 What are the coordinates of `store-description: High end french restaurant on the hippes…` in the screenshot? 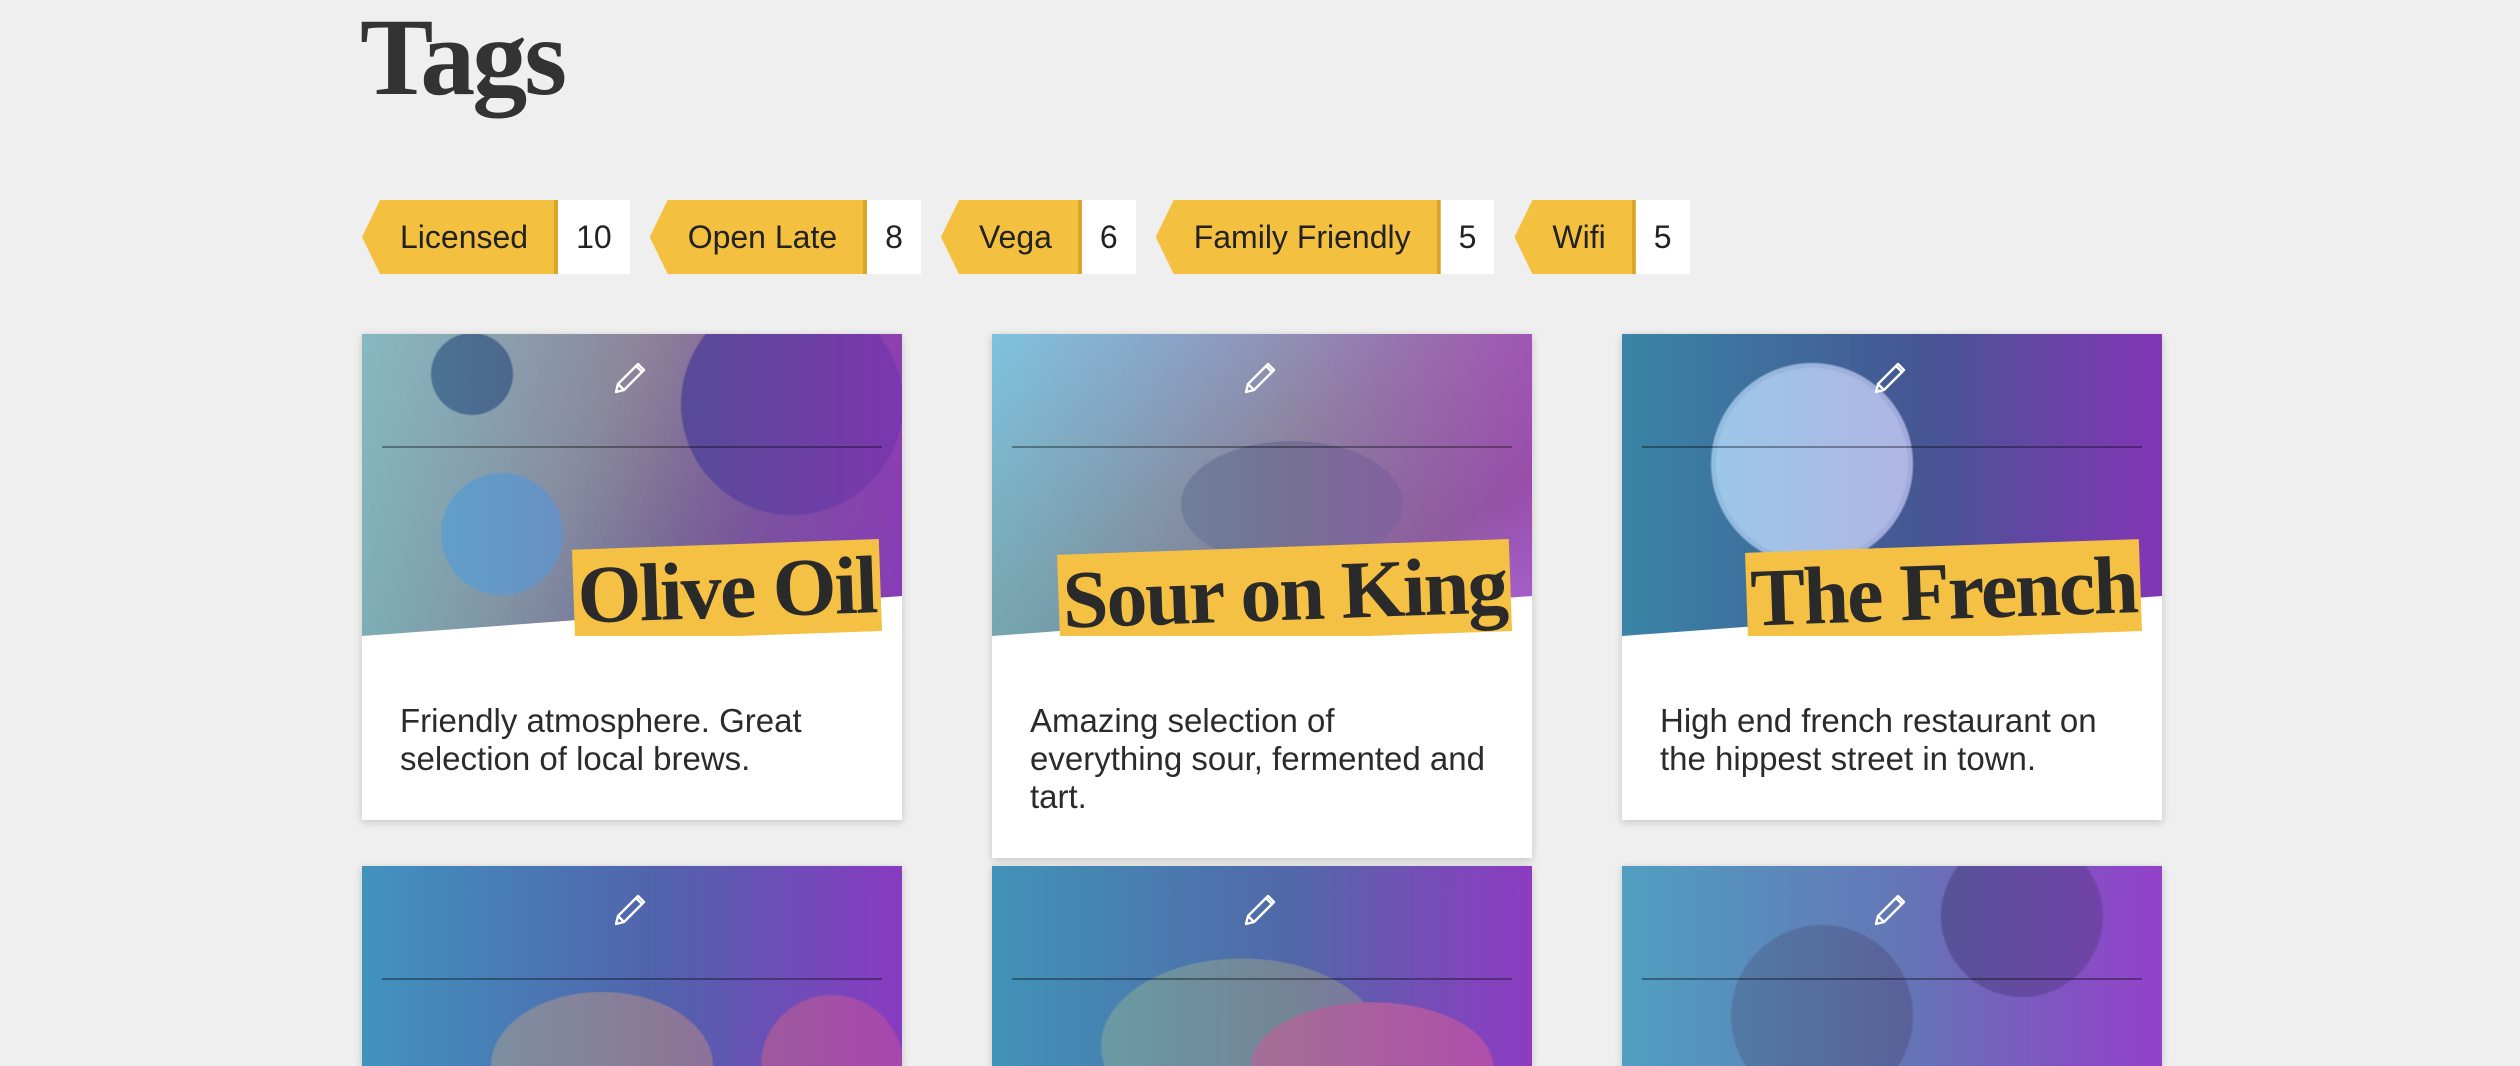 It's located at (1878, 739).